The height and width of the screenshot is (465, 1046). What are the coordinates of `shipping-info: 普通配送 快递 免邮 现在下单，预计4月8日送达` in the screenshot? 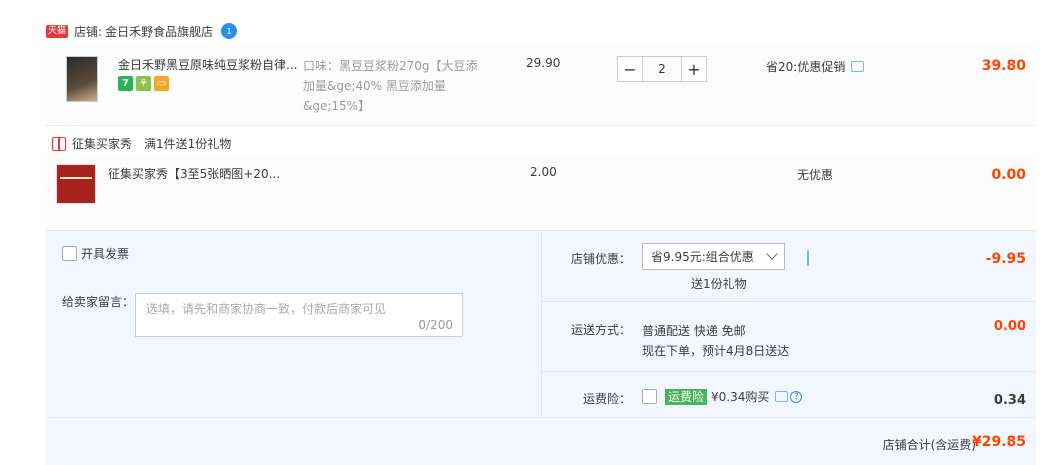 It's located at (715, 341).